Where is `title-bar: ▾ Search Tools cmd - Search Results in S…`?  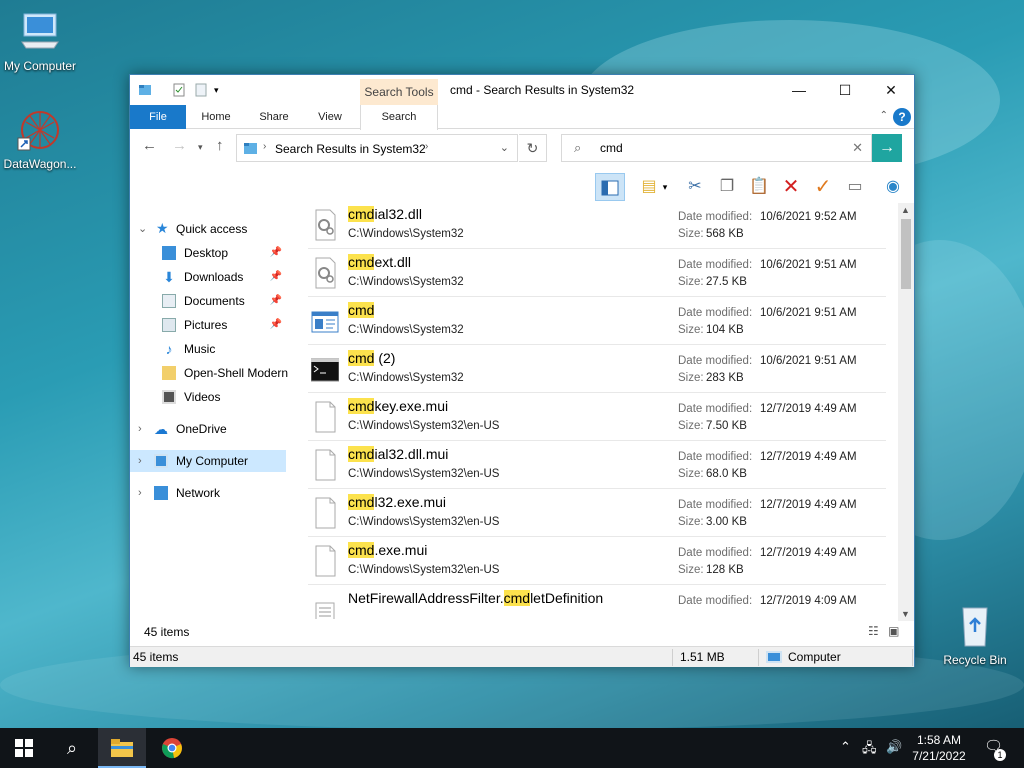
title-bar: ▾ Search Tools cmd - Search Results in S… is located at coordinates (522, 90).